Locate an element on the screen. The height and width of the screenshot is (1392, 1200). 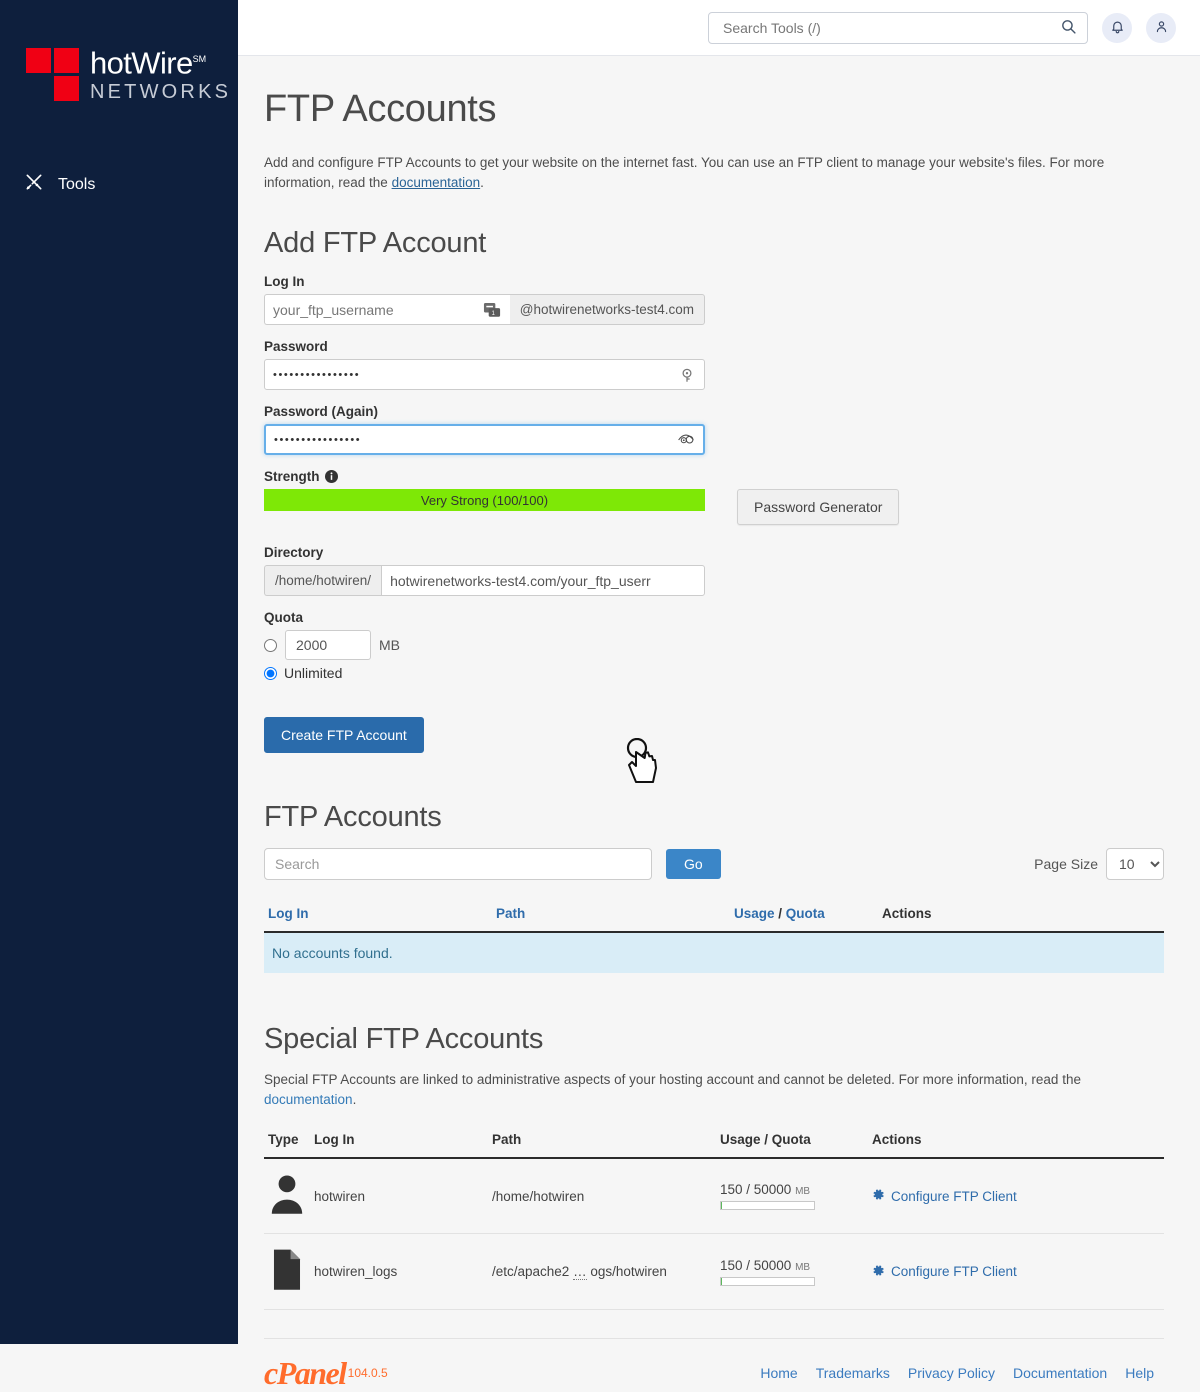
strength-label-row: Strength is located at coordinates (714, 476).